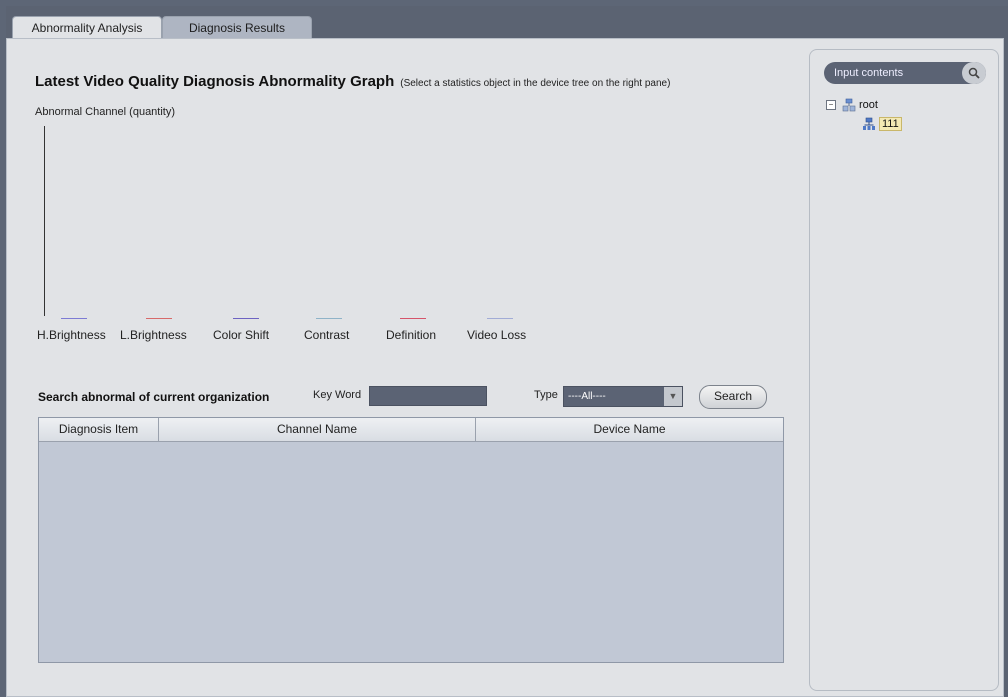  Describe the element at coordinates (849, 105) in the screenshot. I see `organization-icon` at that location.